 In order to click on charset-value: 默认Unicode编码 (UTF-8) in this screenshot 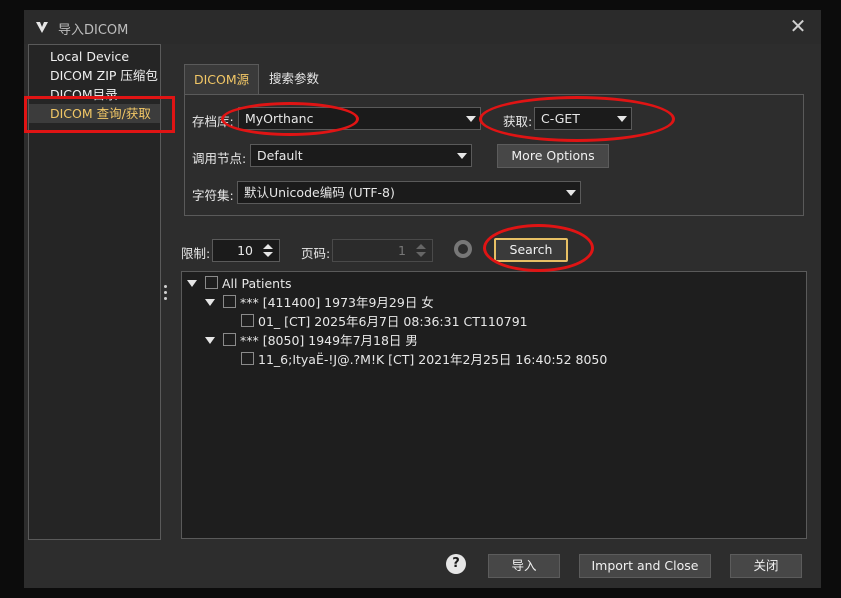, I will do `click(319, 192)`.